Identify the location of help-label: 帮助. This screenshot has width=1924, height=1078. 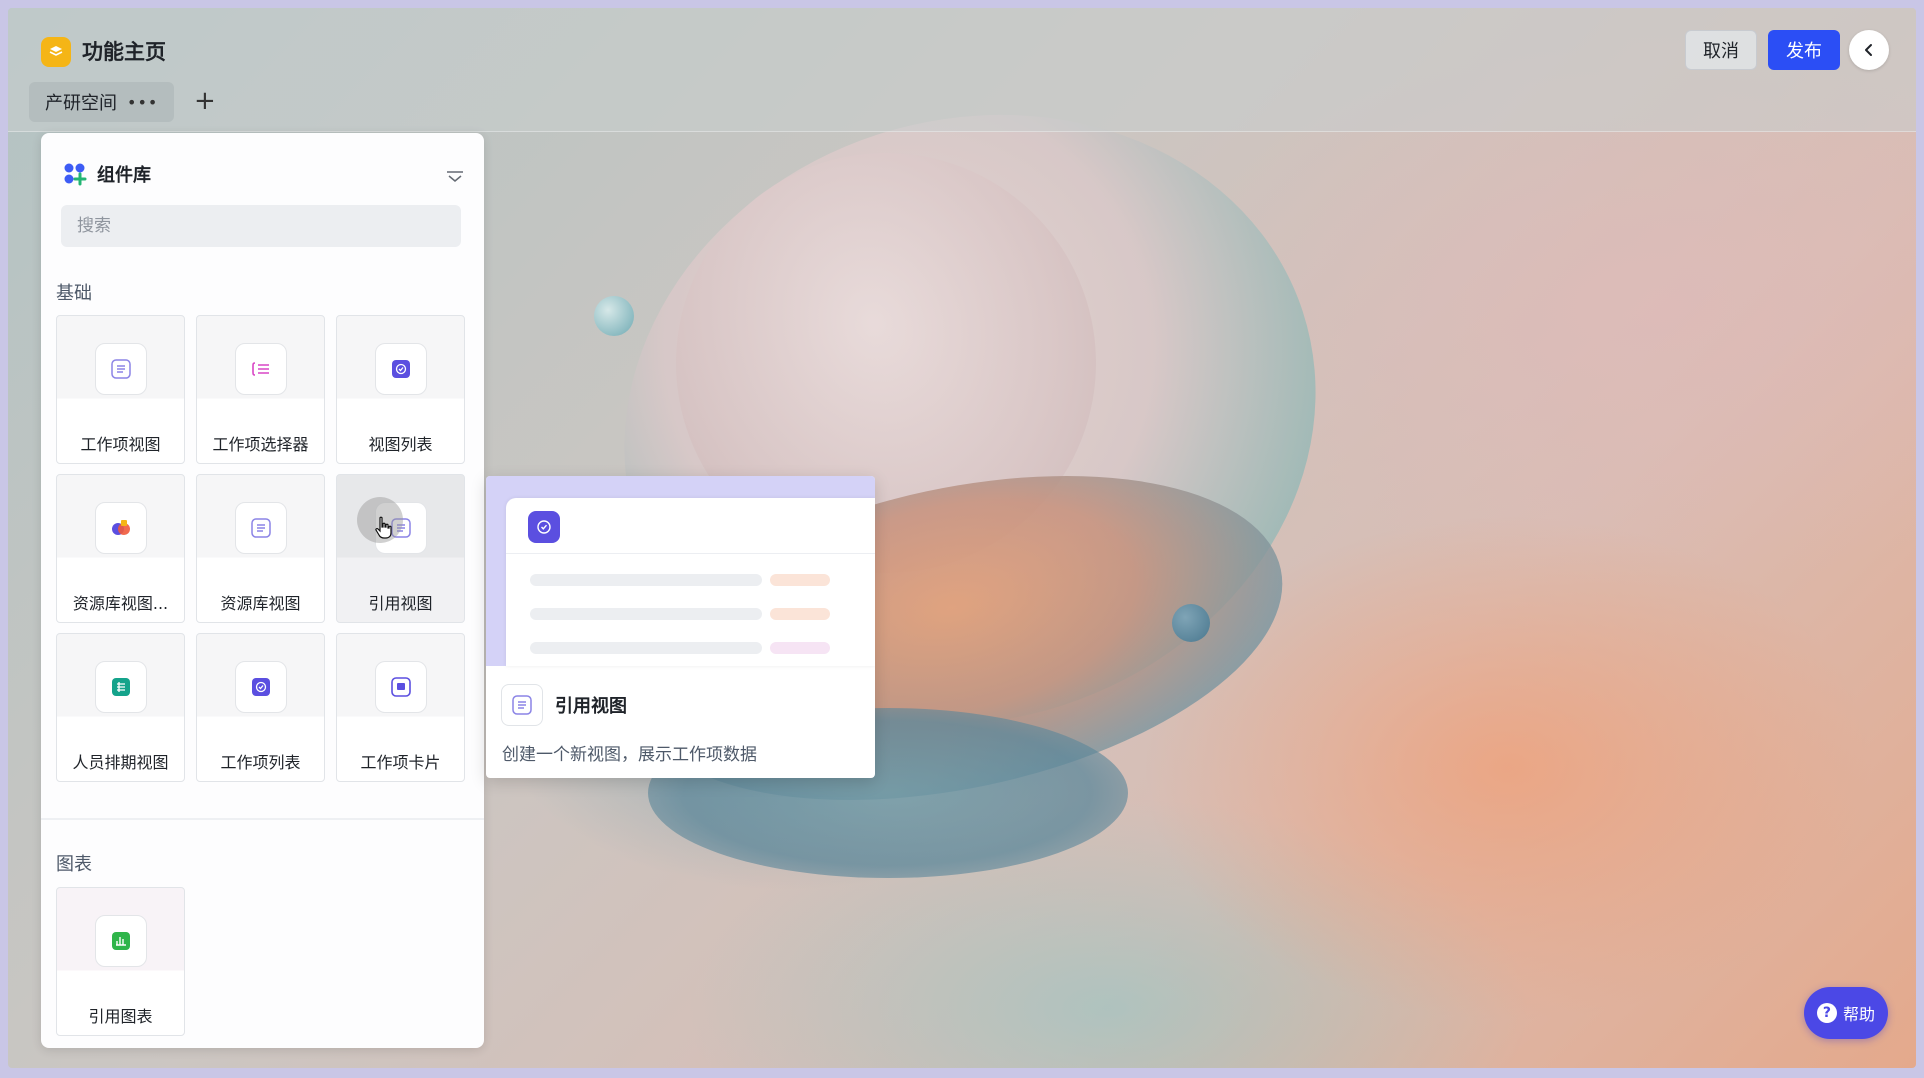
(1858, 1014).